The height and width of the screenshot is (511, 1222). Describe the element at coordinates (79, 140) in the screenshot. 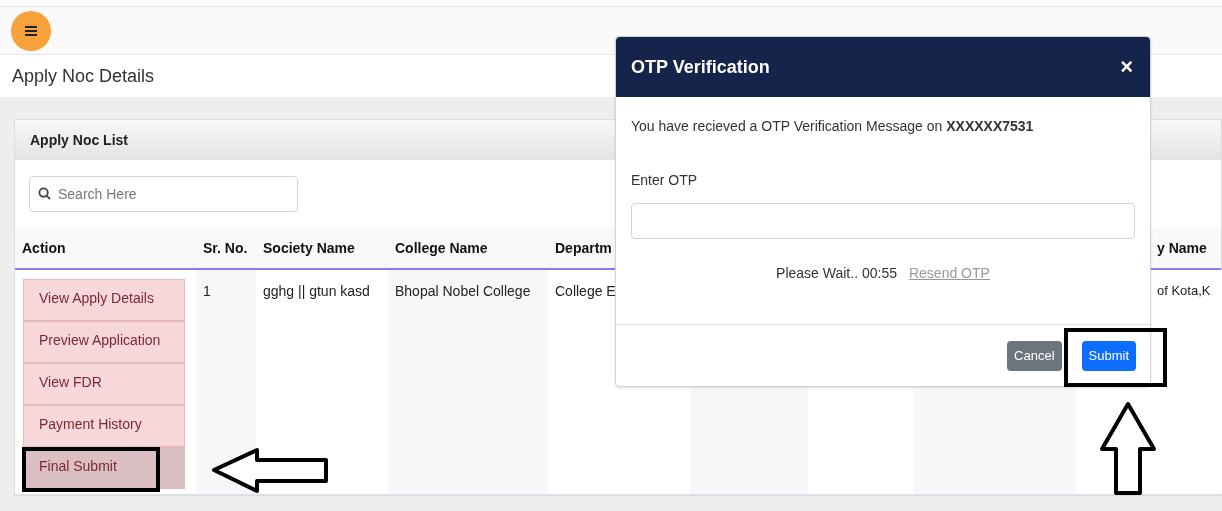

I see `card-title: Apply Noc List` at that location.